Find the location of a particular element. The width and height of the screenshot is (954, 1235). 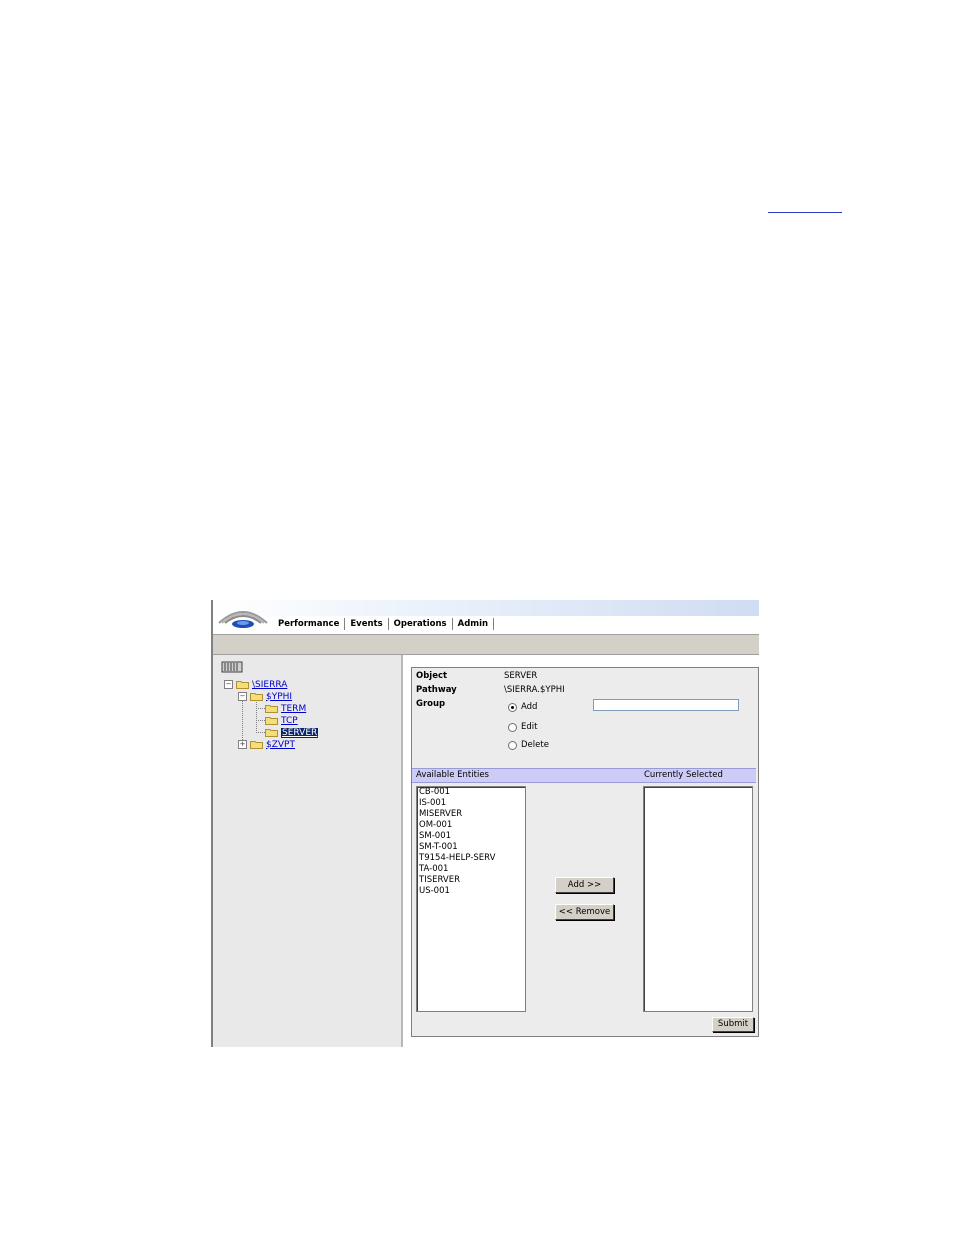

radio-edit: Edit is located at coordinates (522, 727).